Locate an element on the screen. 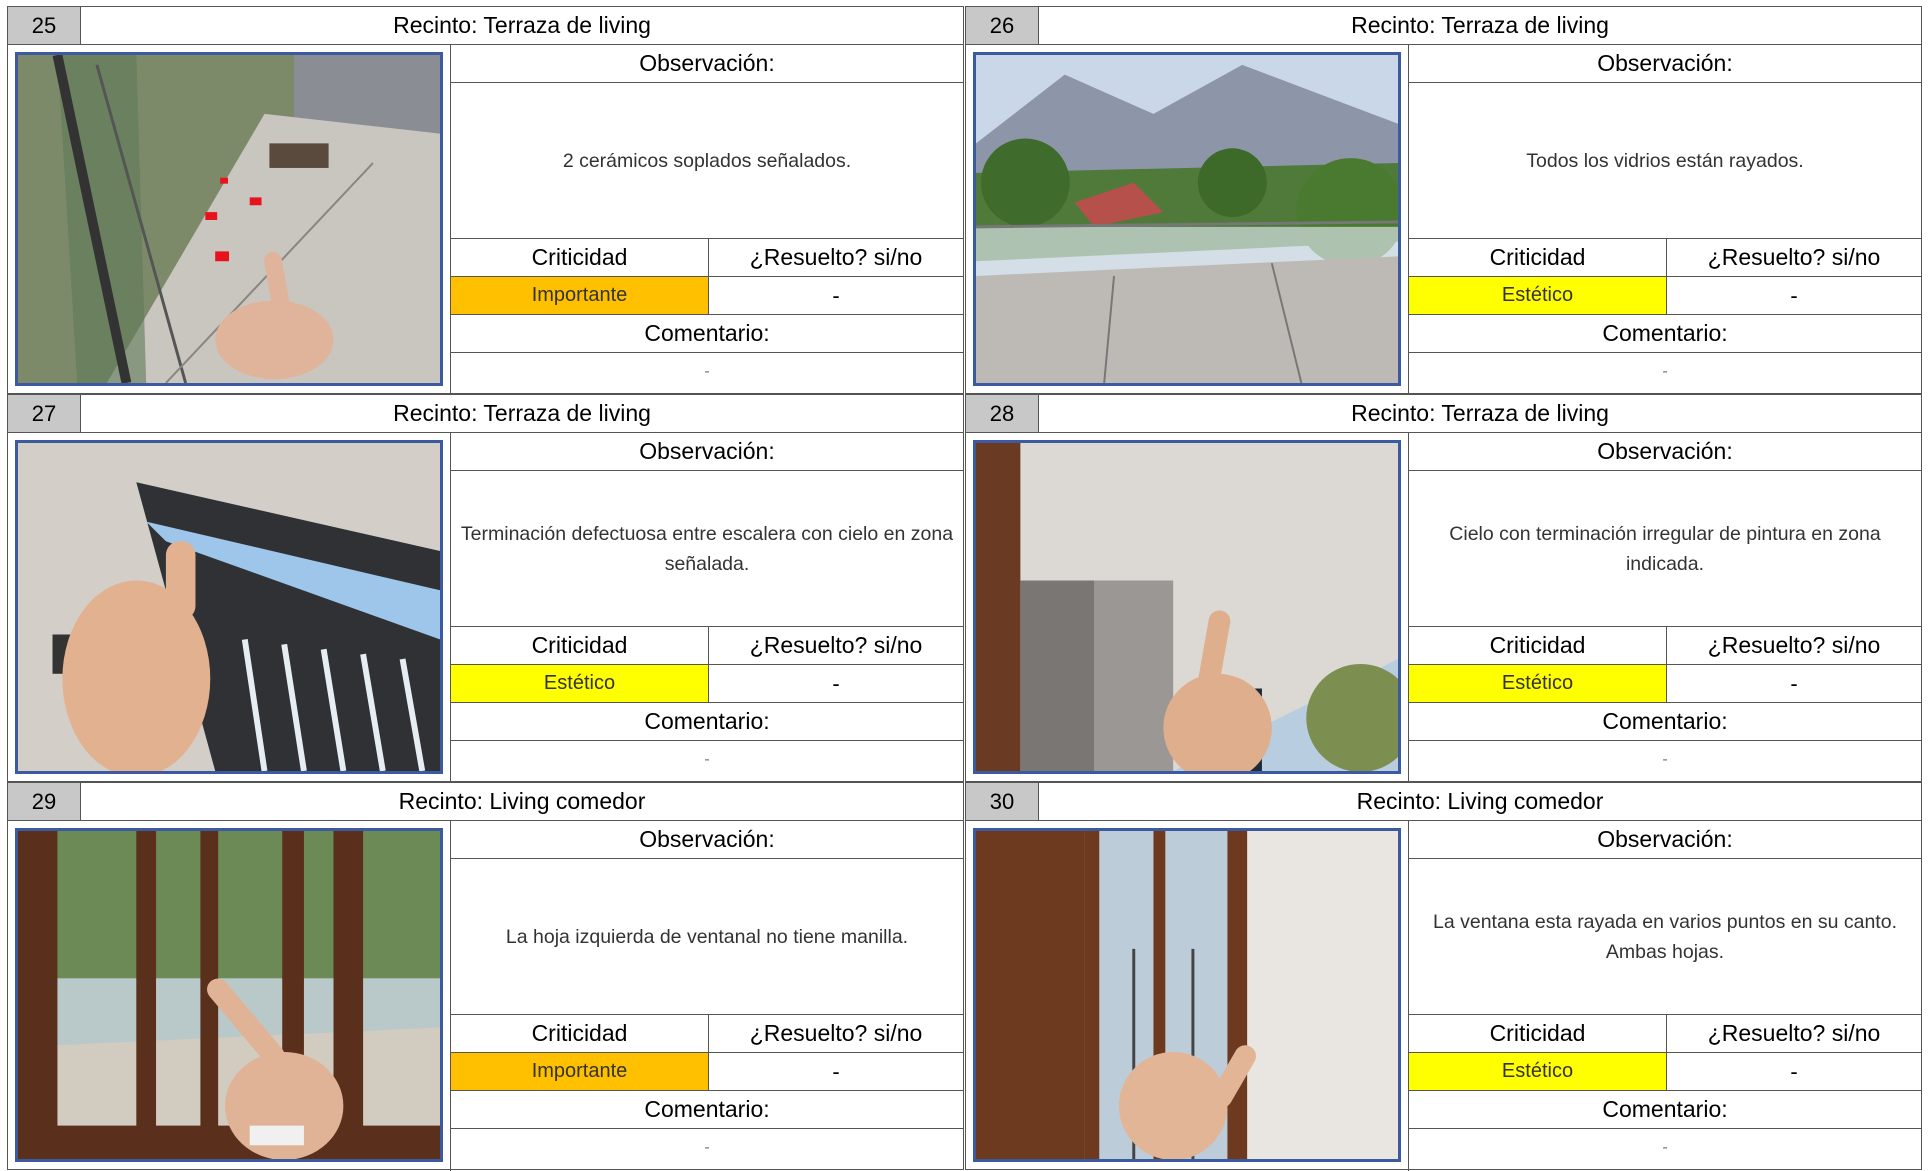 Image resolution: width=1929 pixels, height=1171 pixels. card-header: 29 Recinto: Living comedor is located at coordinates (485, 802).